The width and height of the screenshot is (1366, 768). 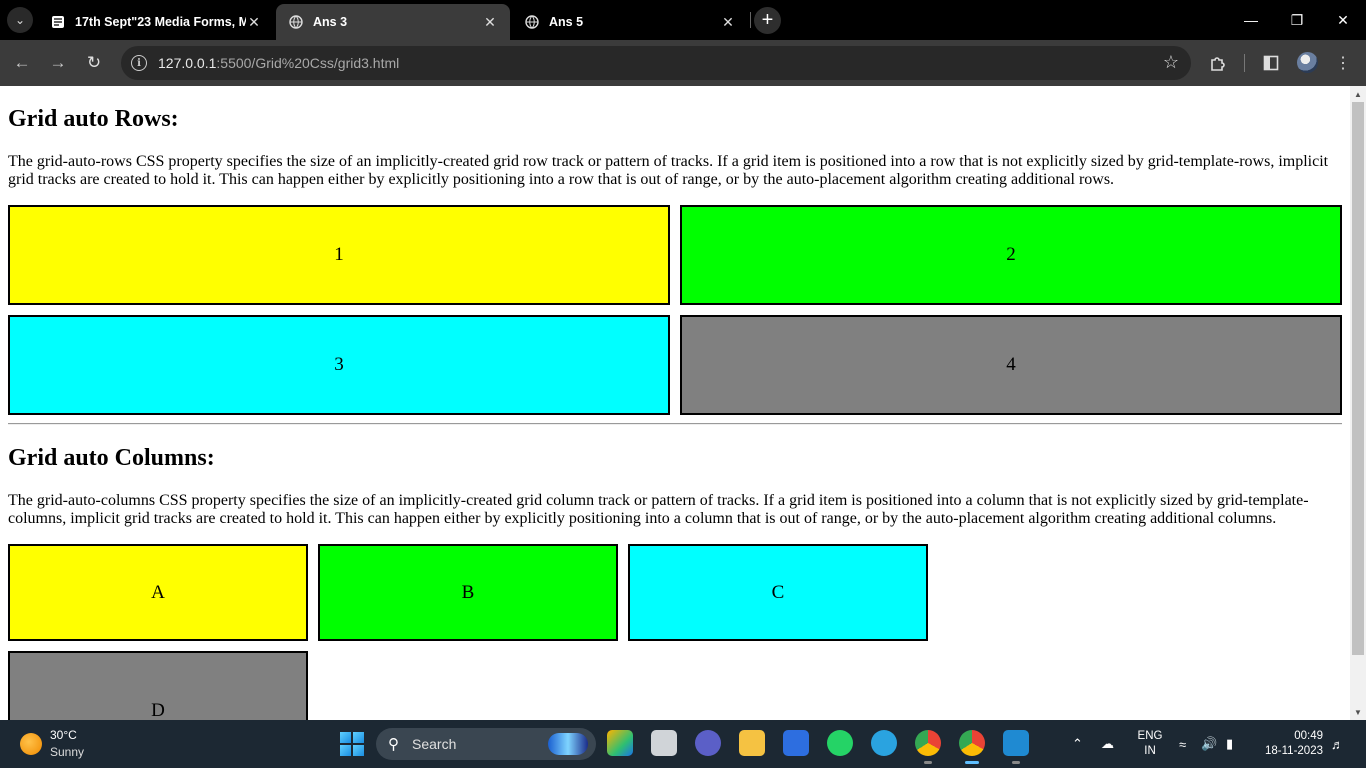 I want to click on section-heading-grid-auto-rows: Grid auto Rows:, so click(x=93, y=119).